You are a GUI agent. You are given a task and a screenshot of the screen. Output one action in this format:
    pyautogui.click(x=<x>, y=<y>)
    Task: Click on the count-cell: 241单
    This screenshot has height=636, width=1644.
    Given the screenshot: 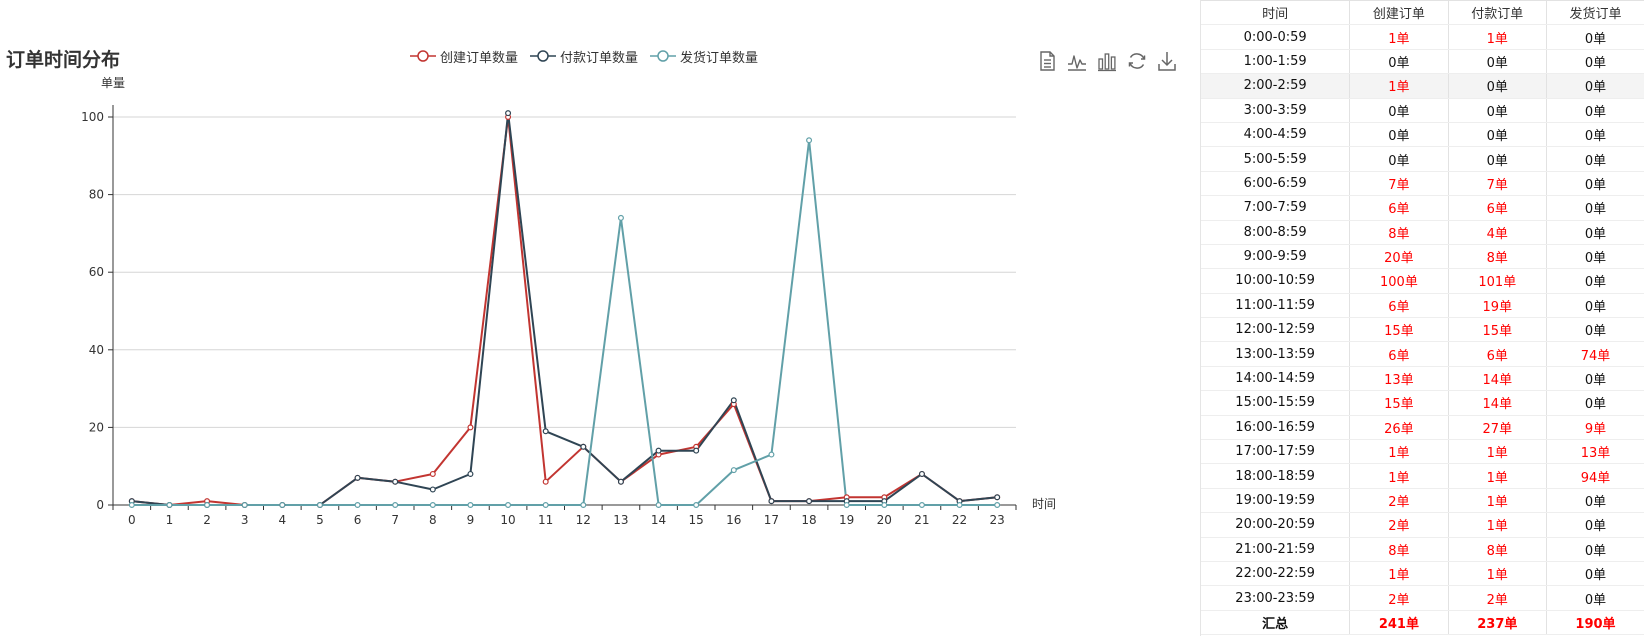 What is the action you would take?
    pyautogui.click(x=1399, y=623)
    